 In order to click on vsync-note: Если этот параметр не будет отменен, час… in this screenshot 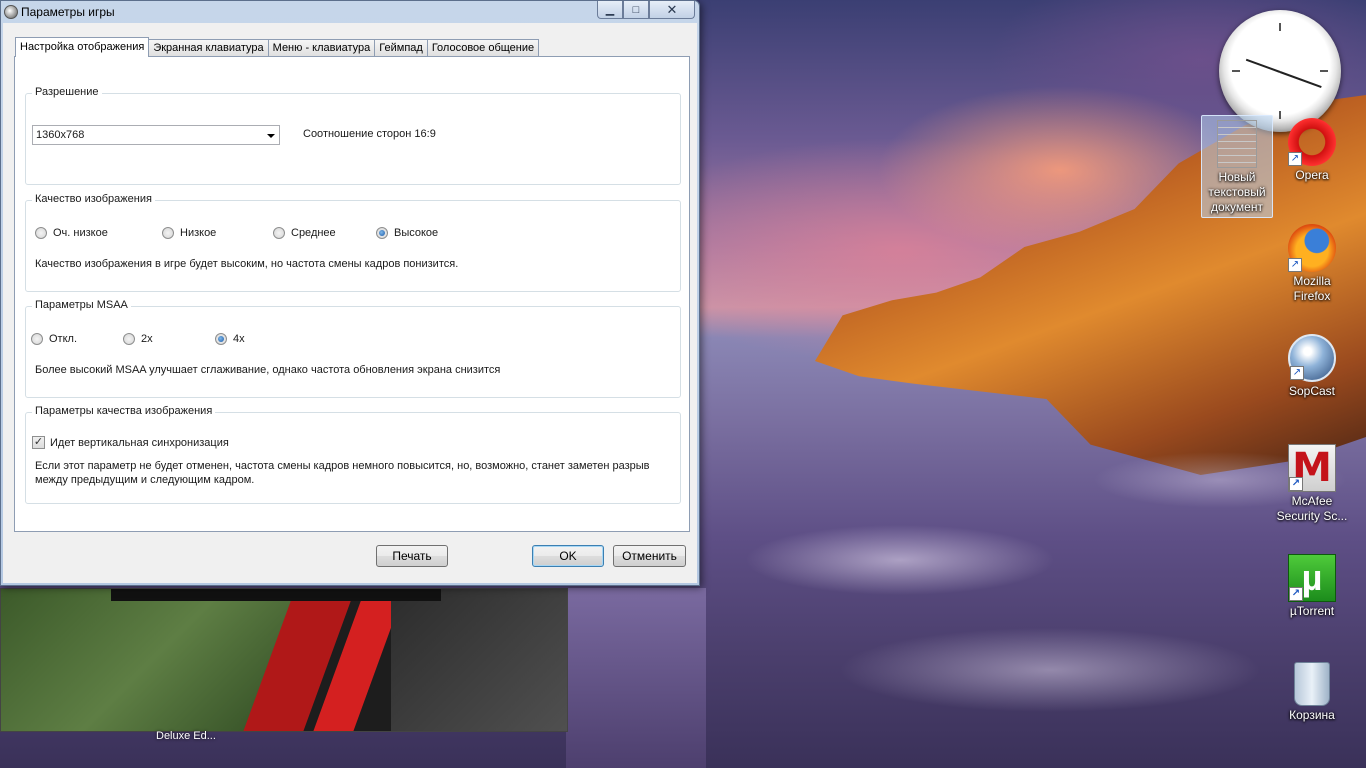, I will do `click(355, 473)`.